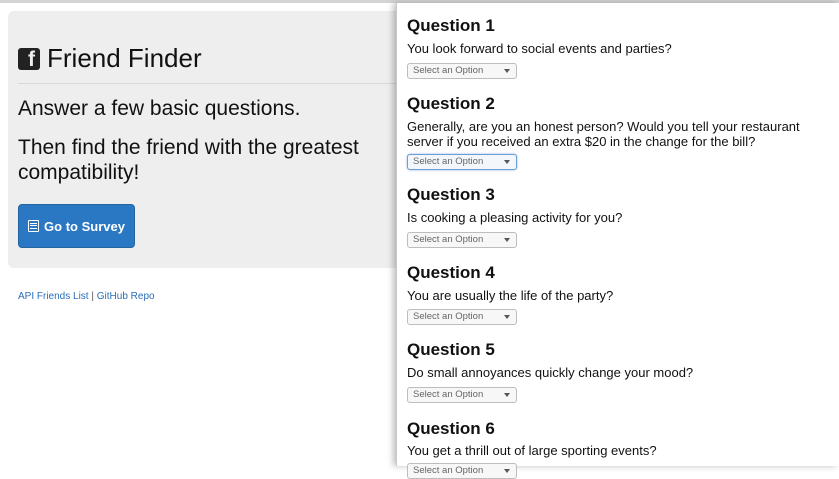 This screenshot has height=479, width=839. I want to click on brand-header: f Friend Finder, so click(110, 58).